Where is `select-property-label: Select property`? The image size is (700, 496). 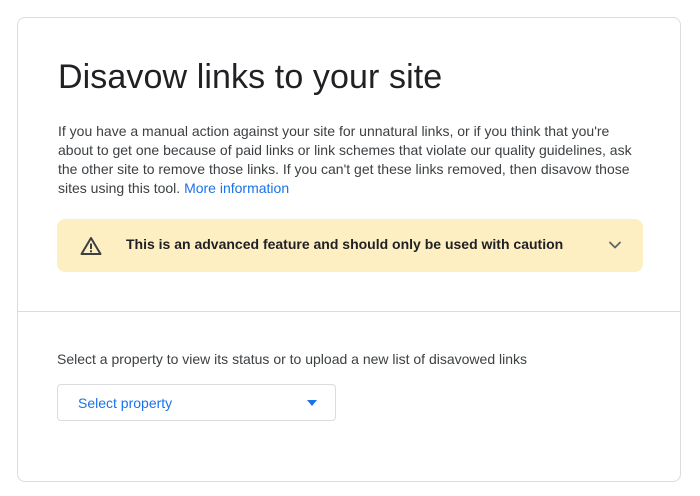
select-property-label: Select property is located at coordinates (125, 403).